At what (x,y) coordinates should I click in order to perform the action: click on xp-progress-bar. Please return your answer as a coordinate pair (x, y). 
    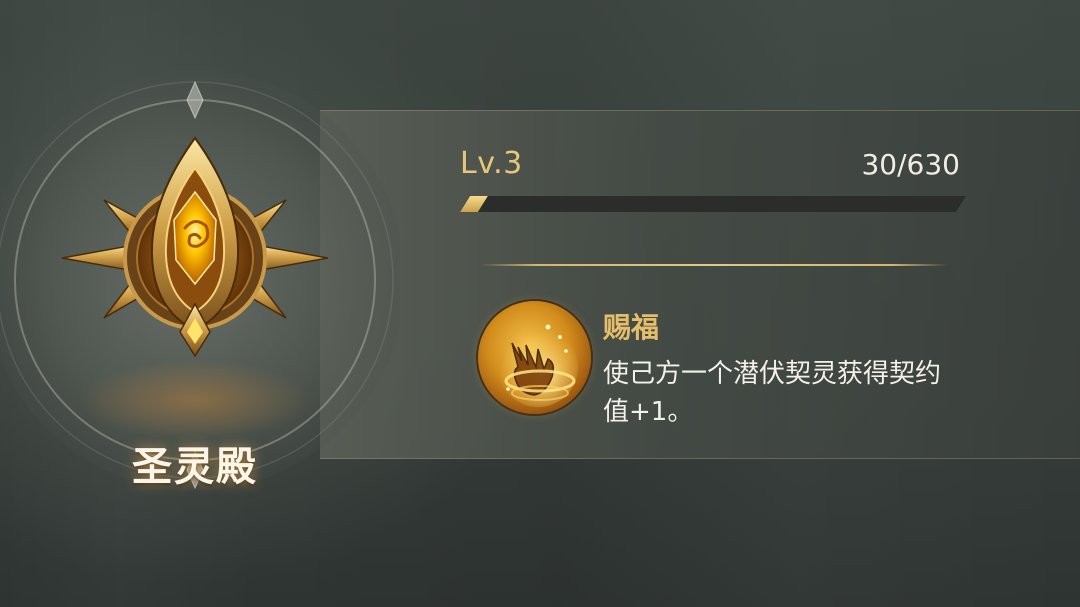
    Looking at the image, I should click on (713, 204).